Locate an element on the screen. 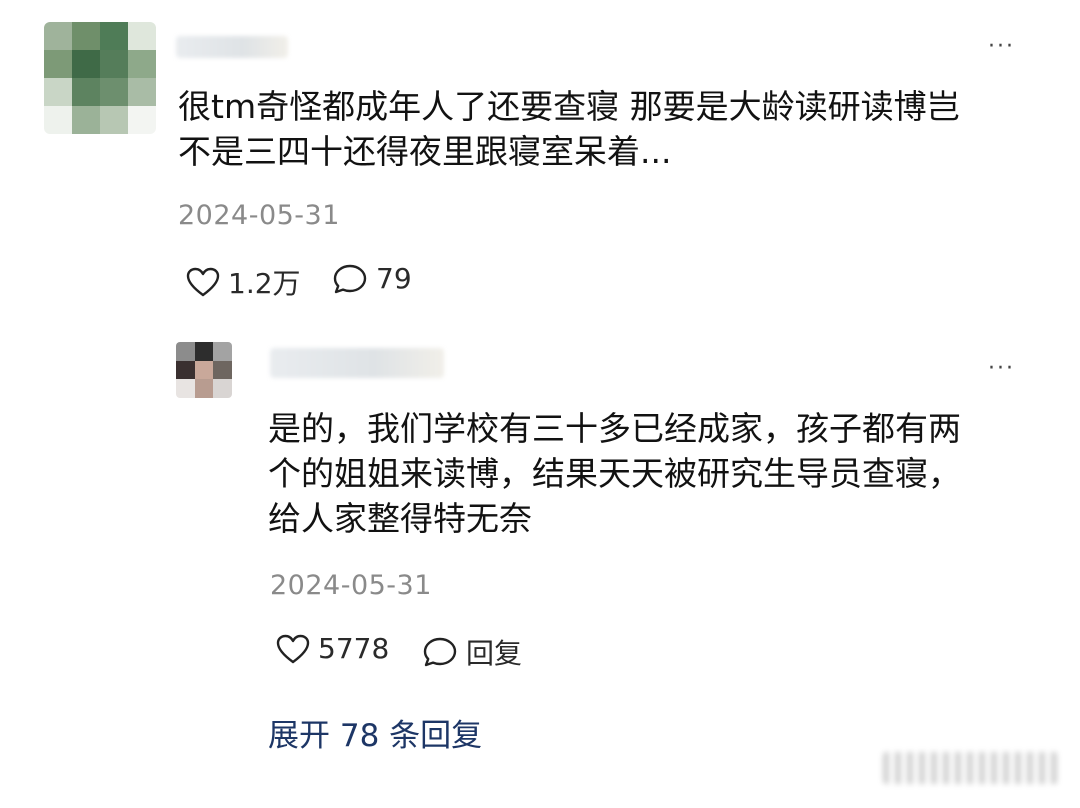 This screenshot has height=808, width=1080. reply-text-line: 给人家整得特无奈 is located at coordinates (400, 518).